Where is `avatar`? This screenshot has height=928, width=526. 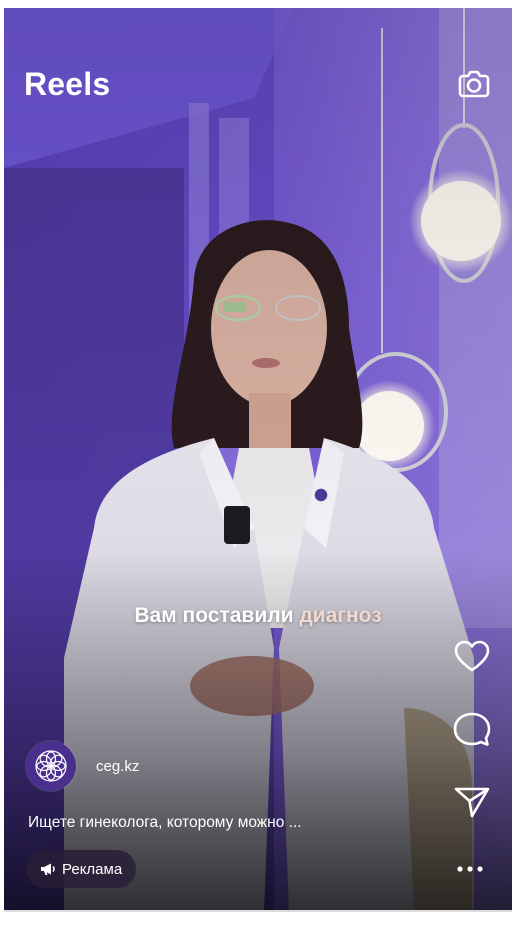
avatar is located at coordinates (51, 766).